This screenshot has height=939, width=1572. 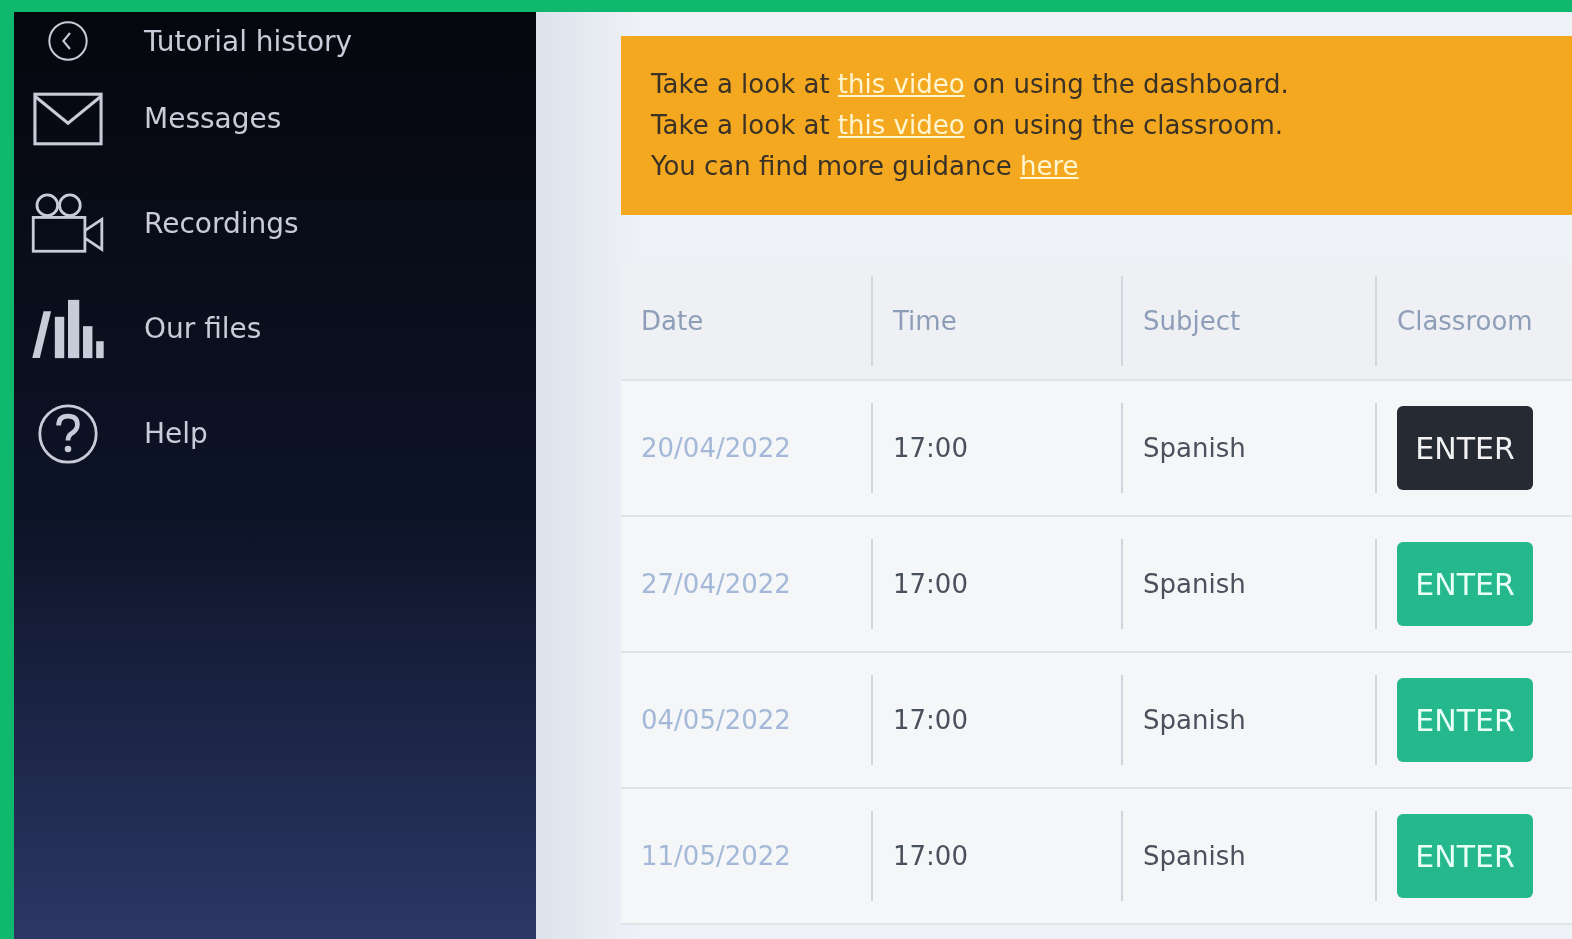 I want to click on enter-button: ENTER, so click(x=1465, y=448).